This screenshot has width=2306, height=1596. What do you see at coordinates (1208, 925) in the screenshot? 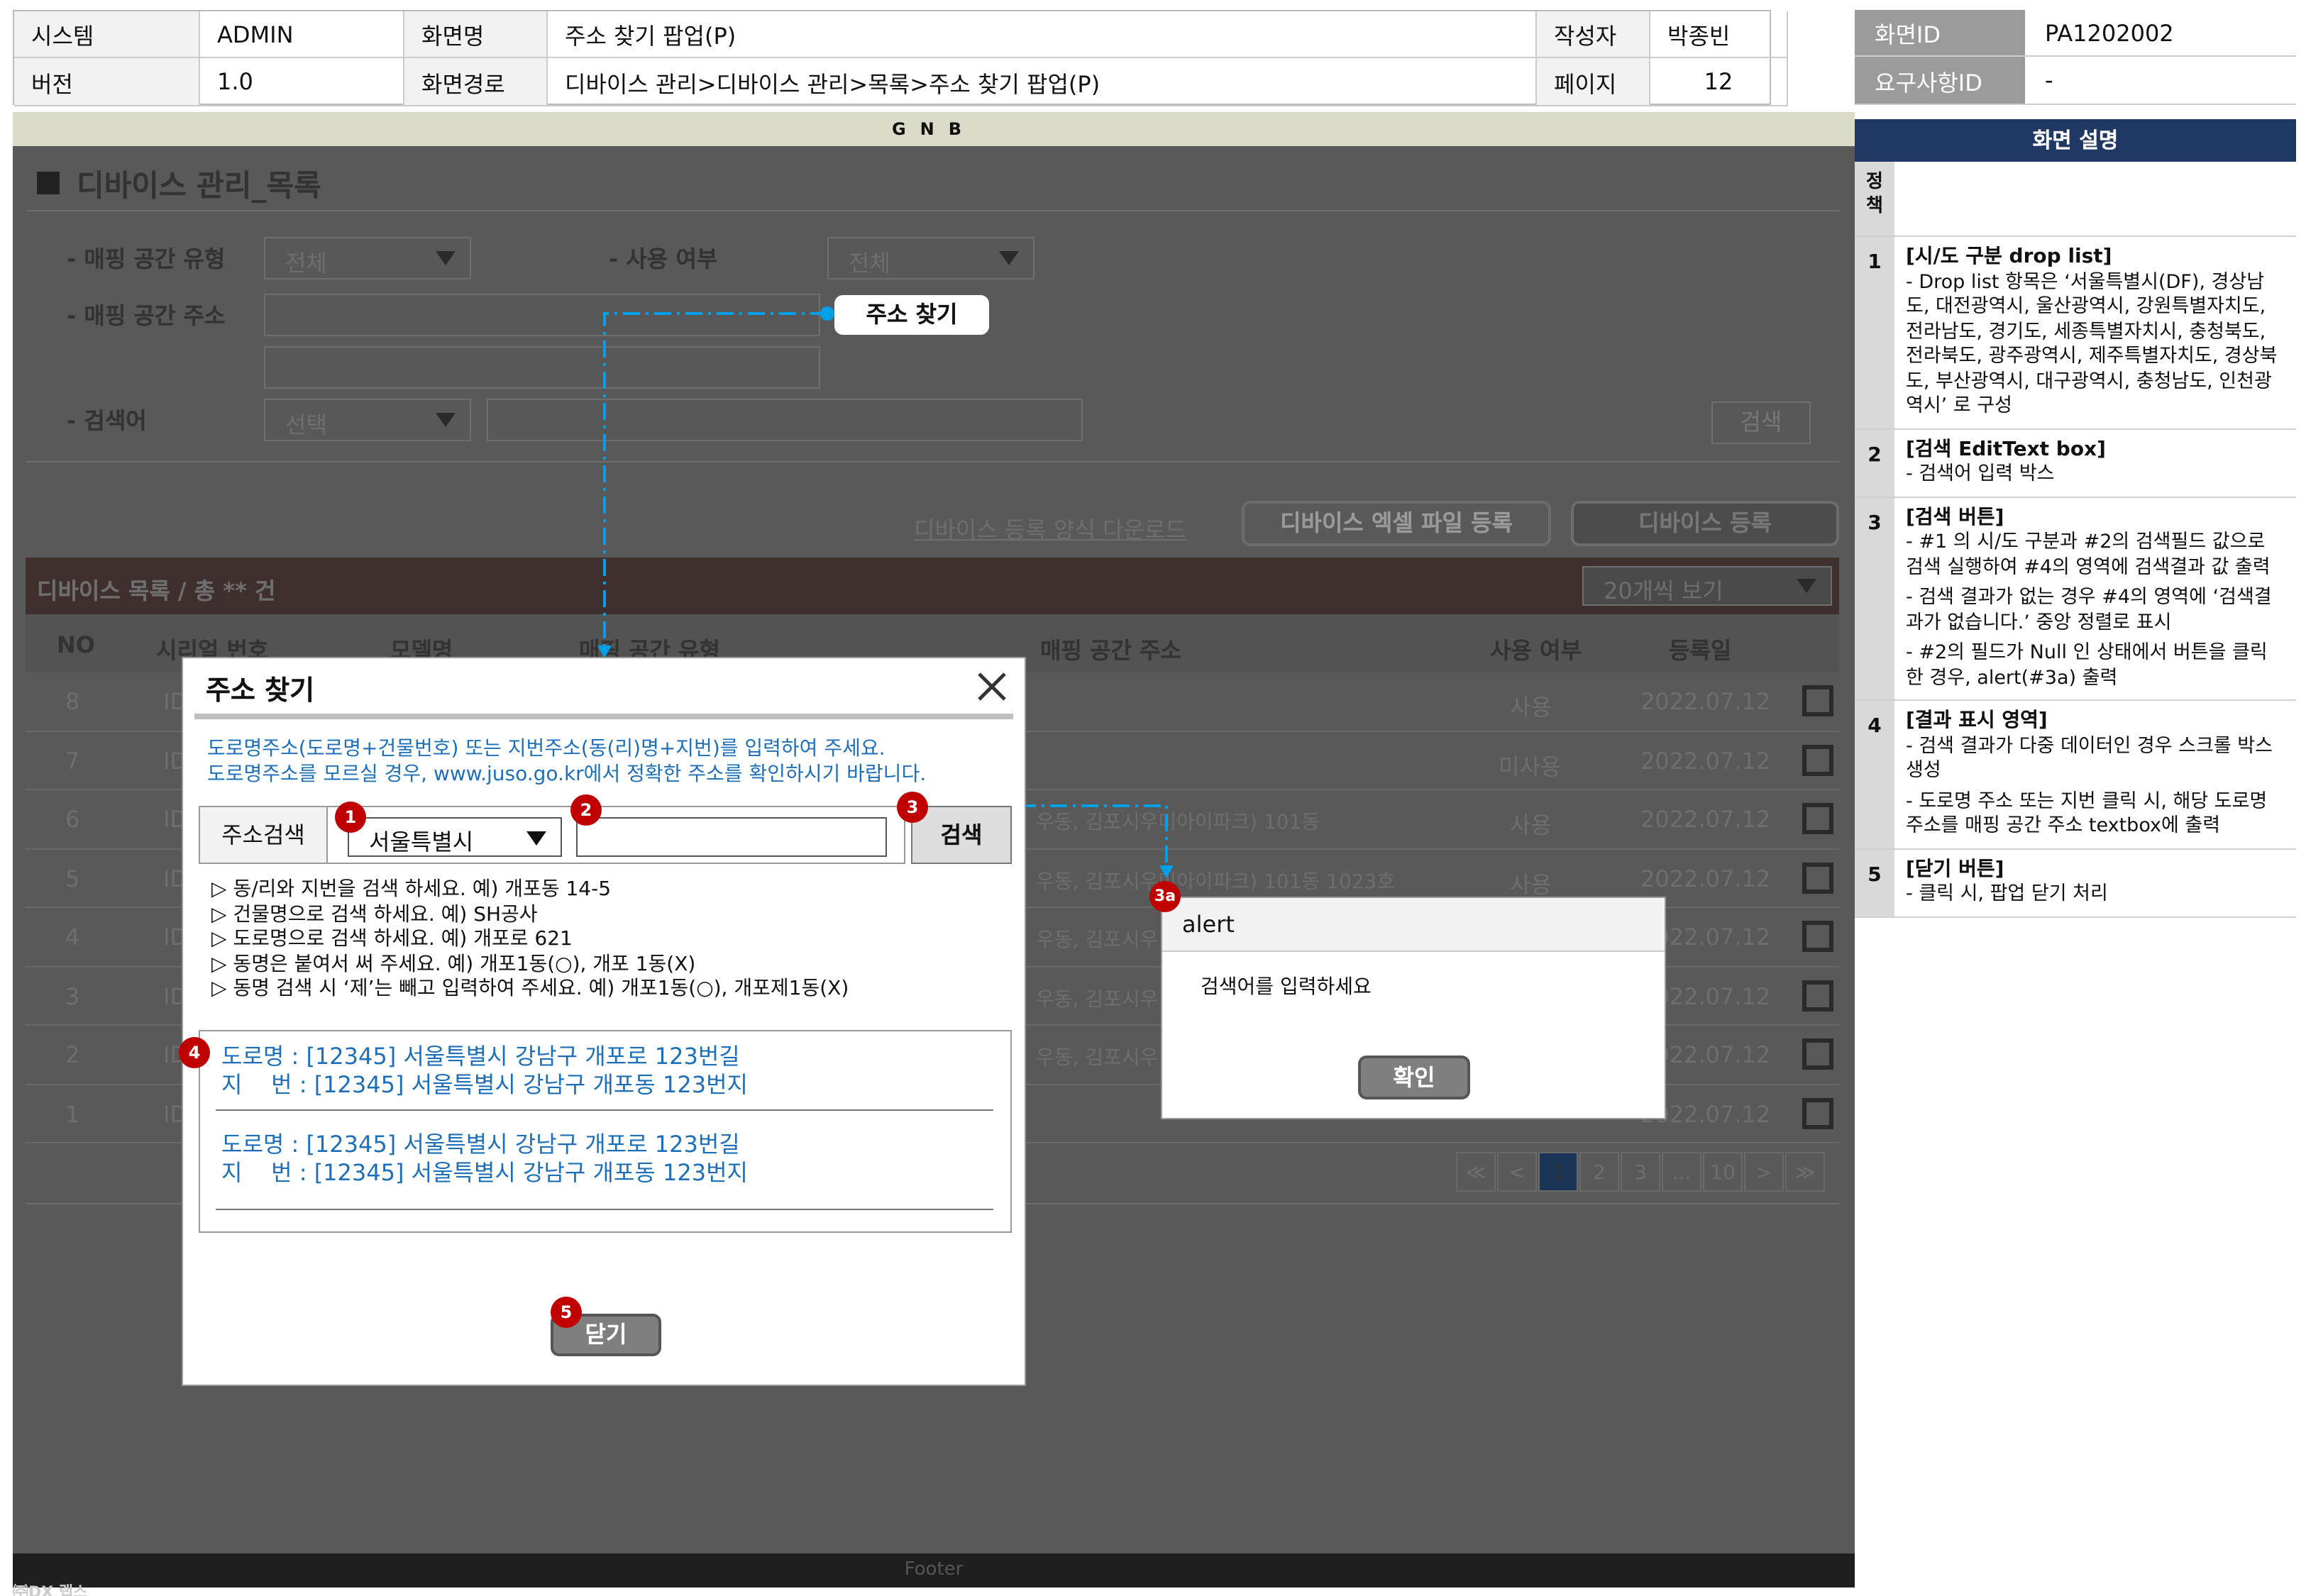
I see `alert-title: alert` at bounding box center [1208, 925].